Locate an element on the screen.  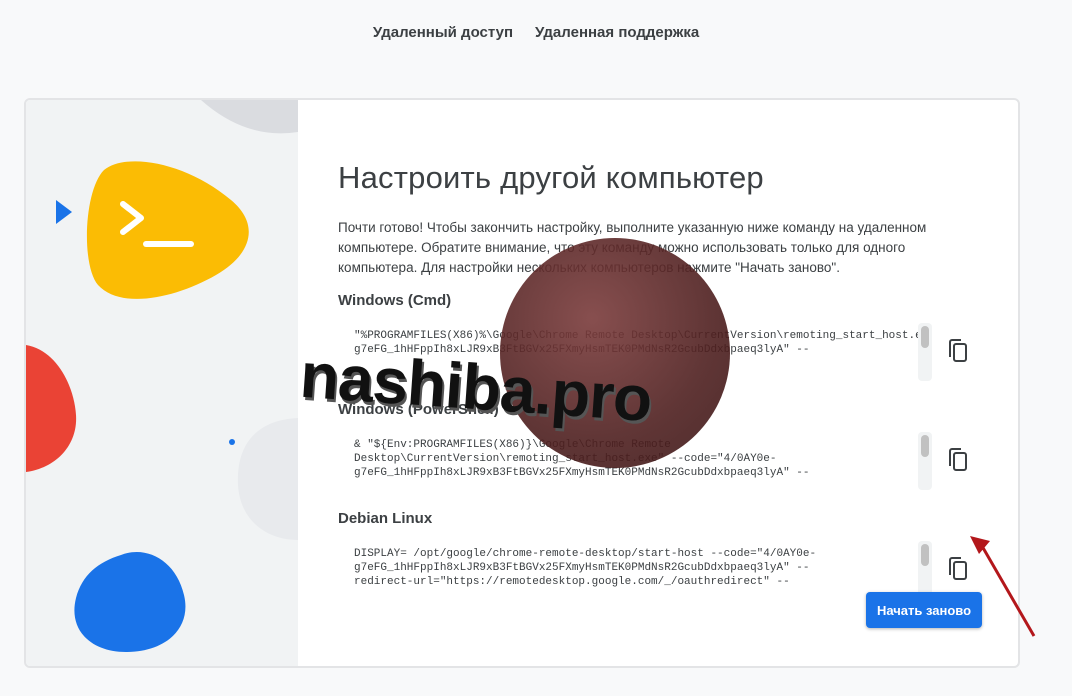
top-navigation: Удаленный доступ Удаленная поддержка is located at coordinates (536, 32).